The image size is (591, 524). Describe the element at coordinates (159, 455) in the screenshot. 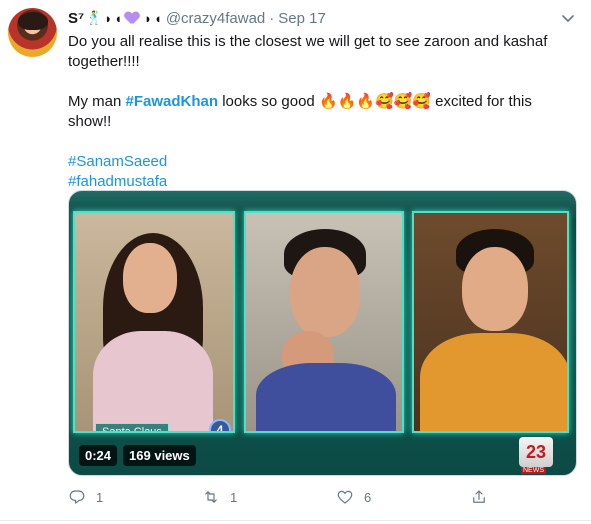

I see `video-views: 169 views` at that location.